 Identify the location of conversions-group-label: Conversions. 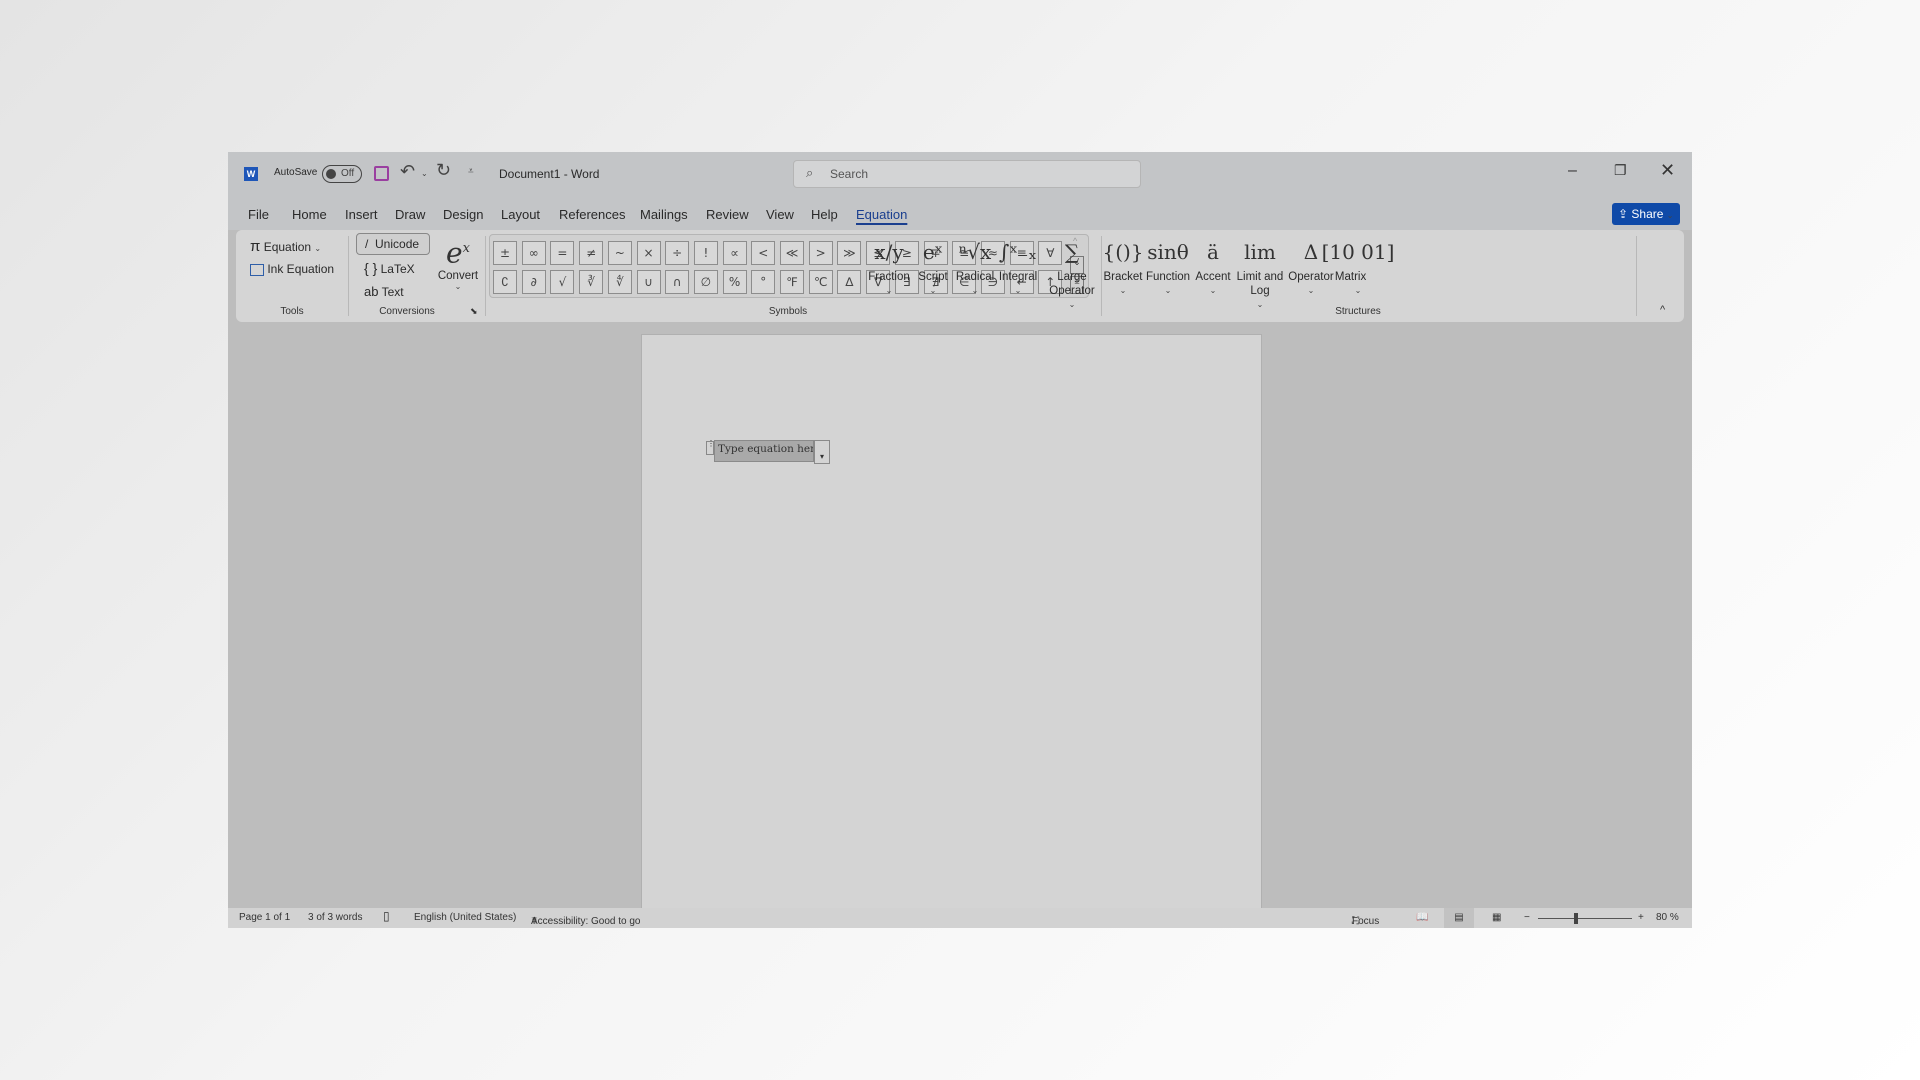
(407, 311).